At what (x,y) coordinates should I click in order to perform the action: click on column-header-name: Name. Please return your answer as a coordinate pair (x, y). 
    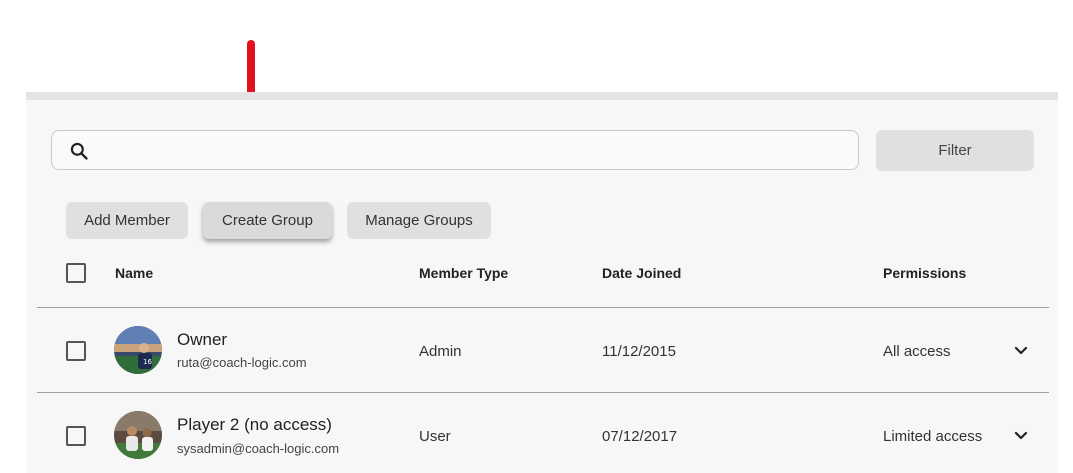
    Looking at the image, I should click on (134, 273).